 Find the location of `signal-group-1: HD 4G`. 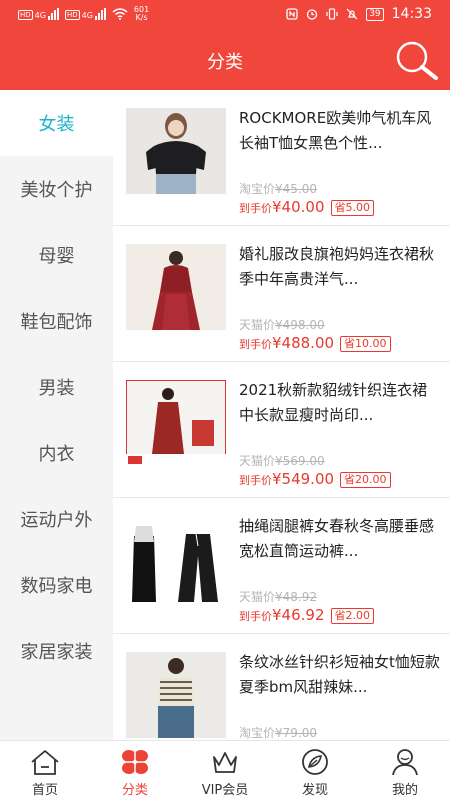

signal-group-1: HD 4G is located at coordinates (38, 14).